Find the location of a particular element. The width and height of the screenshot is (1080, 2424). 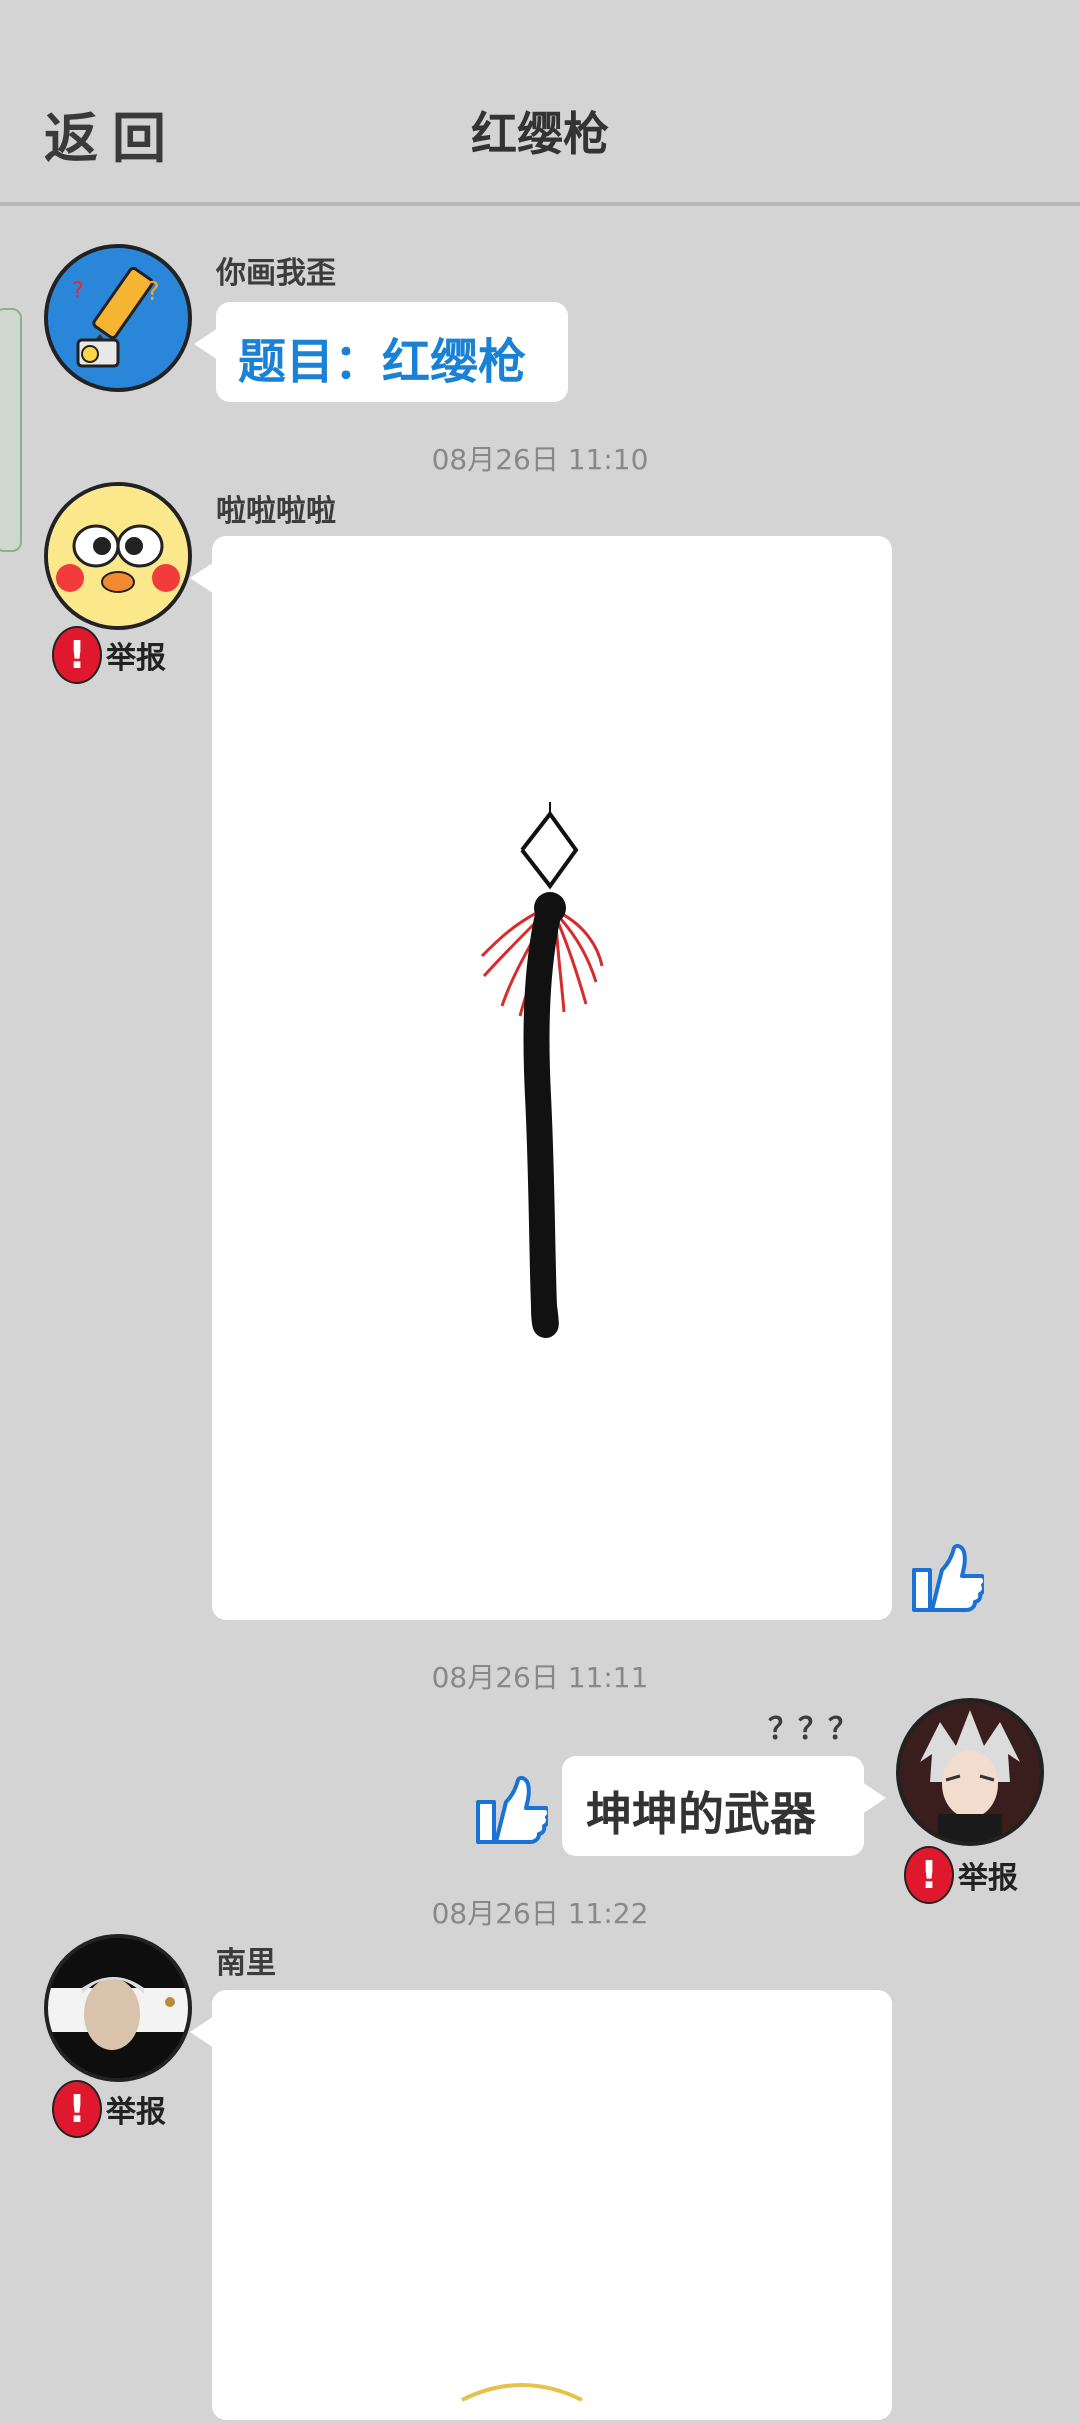

side-drawer-handle is located at coordinates (11, 430).